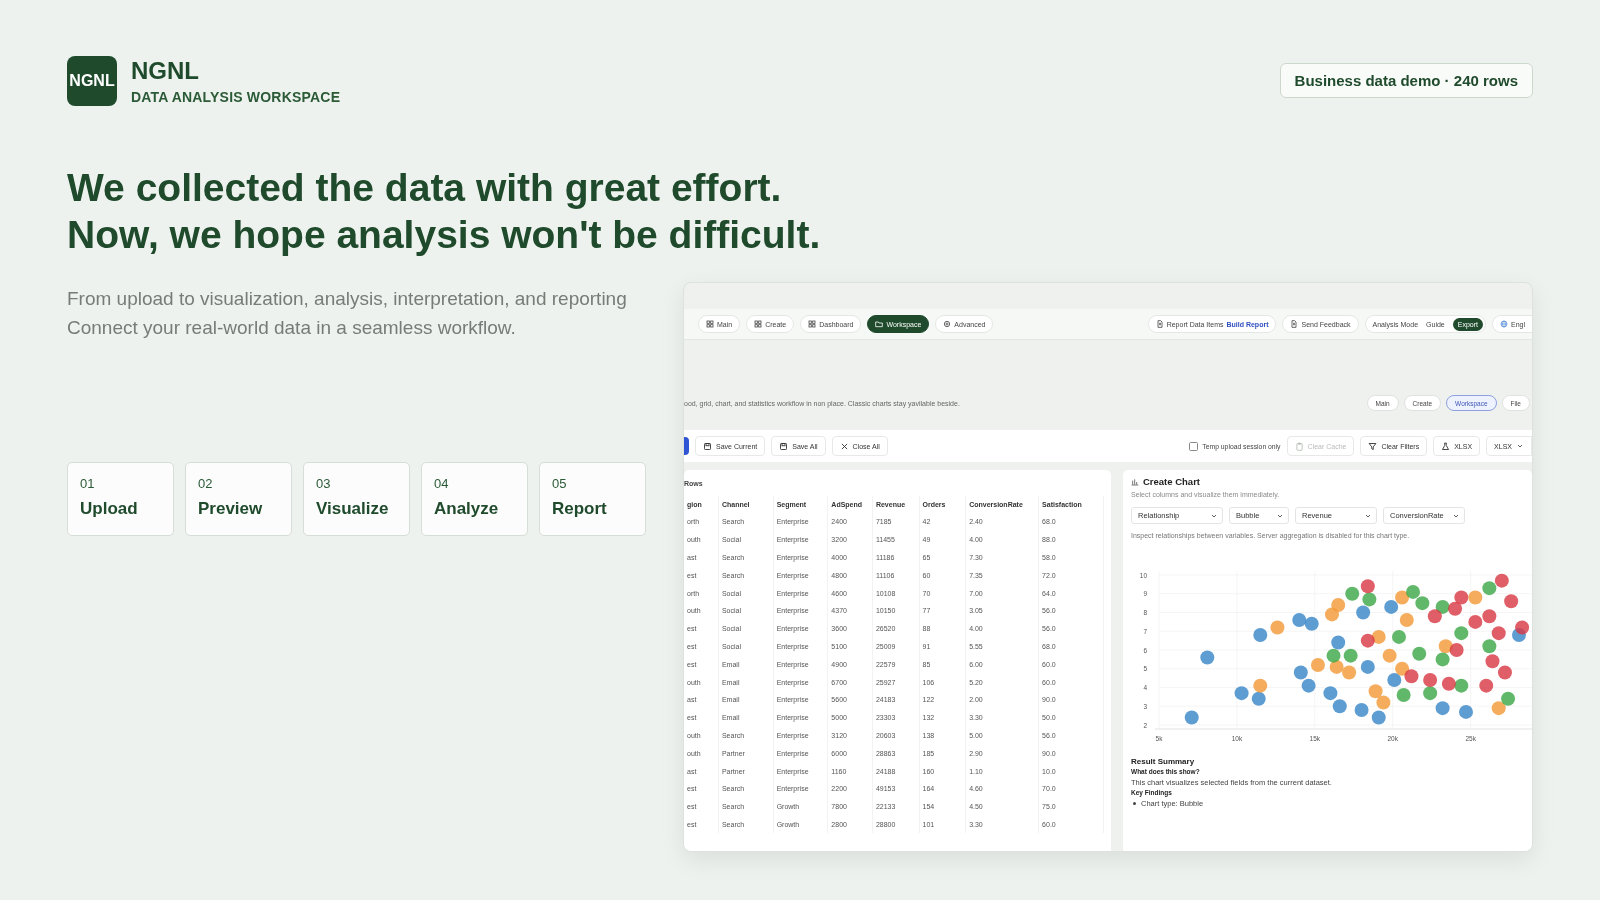 This screenshot has height=900, width=1600. What do you see at coordinates (844, 446) in the screenshot?
I see `close-icon` at bounding box center [844, 446].